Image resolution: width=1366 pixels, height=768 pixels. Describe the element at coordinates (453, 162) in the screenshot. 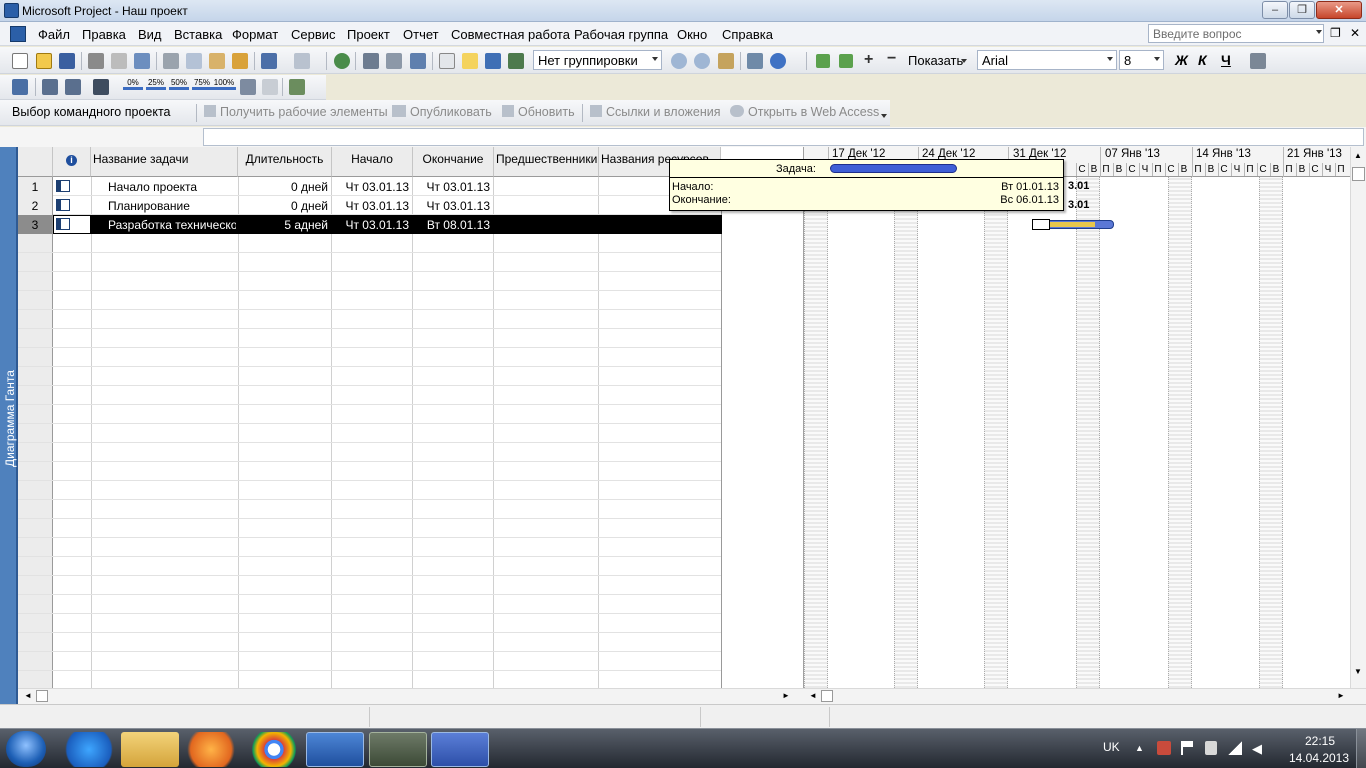

I see `col-finish: Окончание` at that location.